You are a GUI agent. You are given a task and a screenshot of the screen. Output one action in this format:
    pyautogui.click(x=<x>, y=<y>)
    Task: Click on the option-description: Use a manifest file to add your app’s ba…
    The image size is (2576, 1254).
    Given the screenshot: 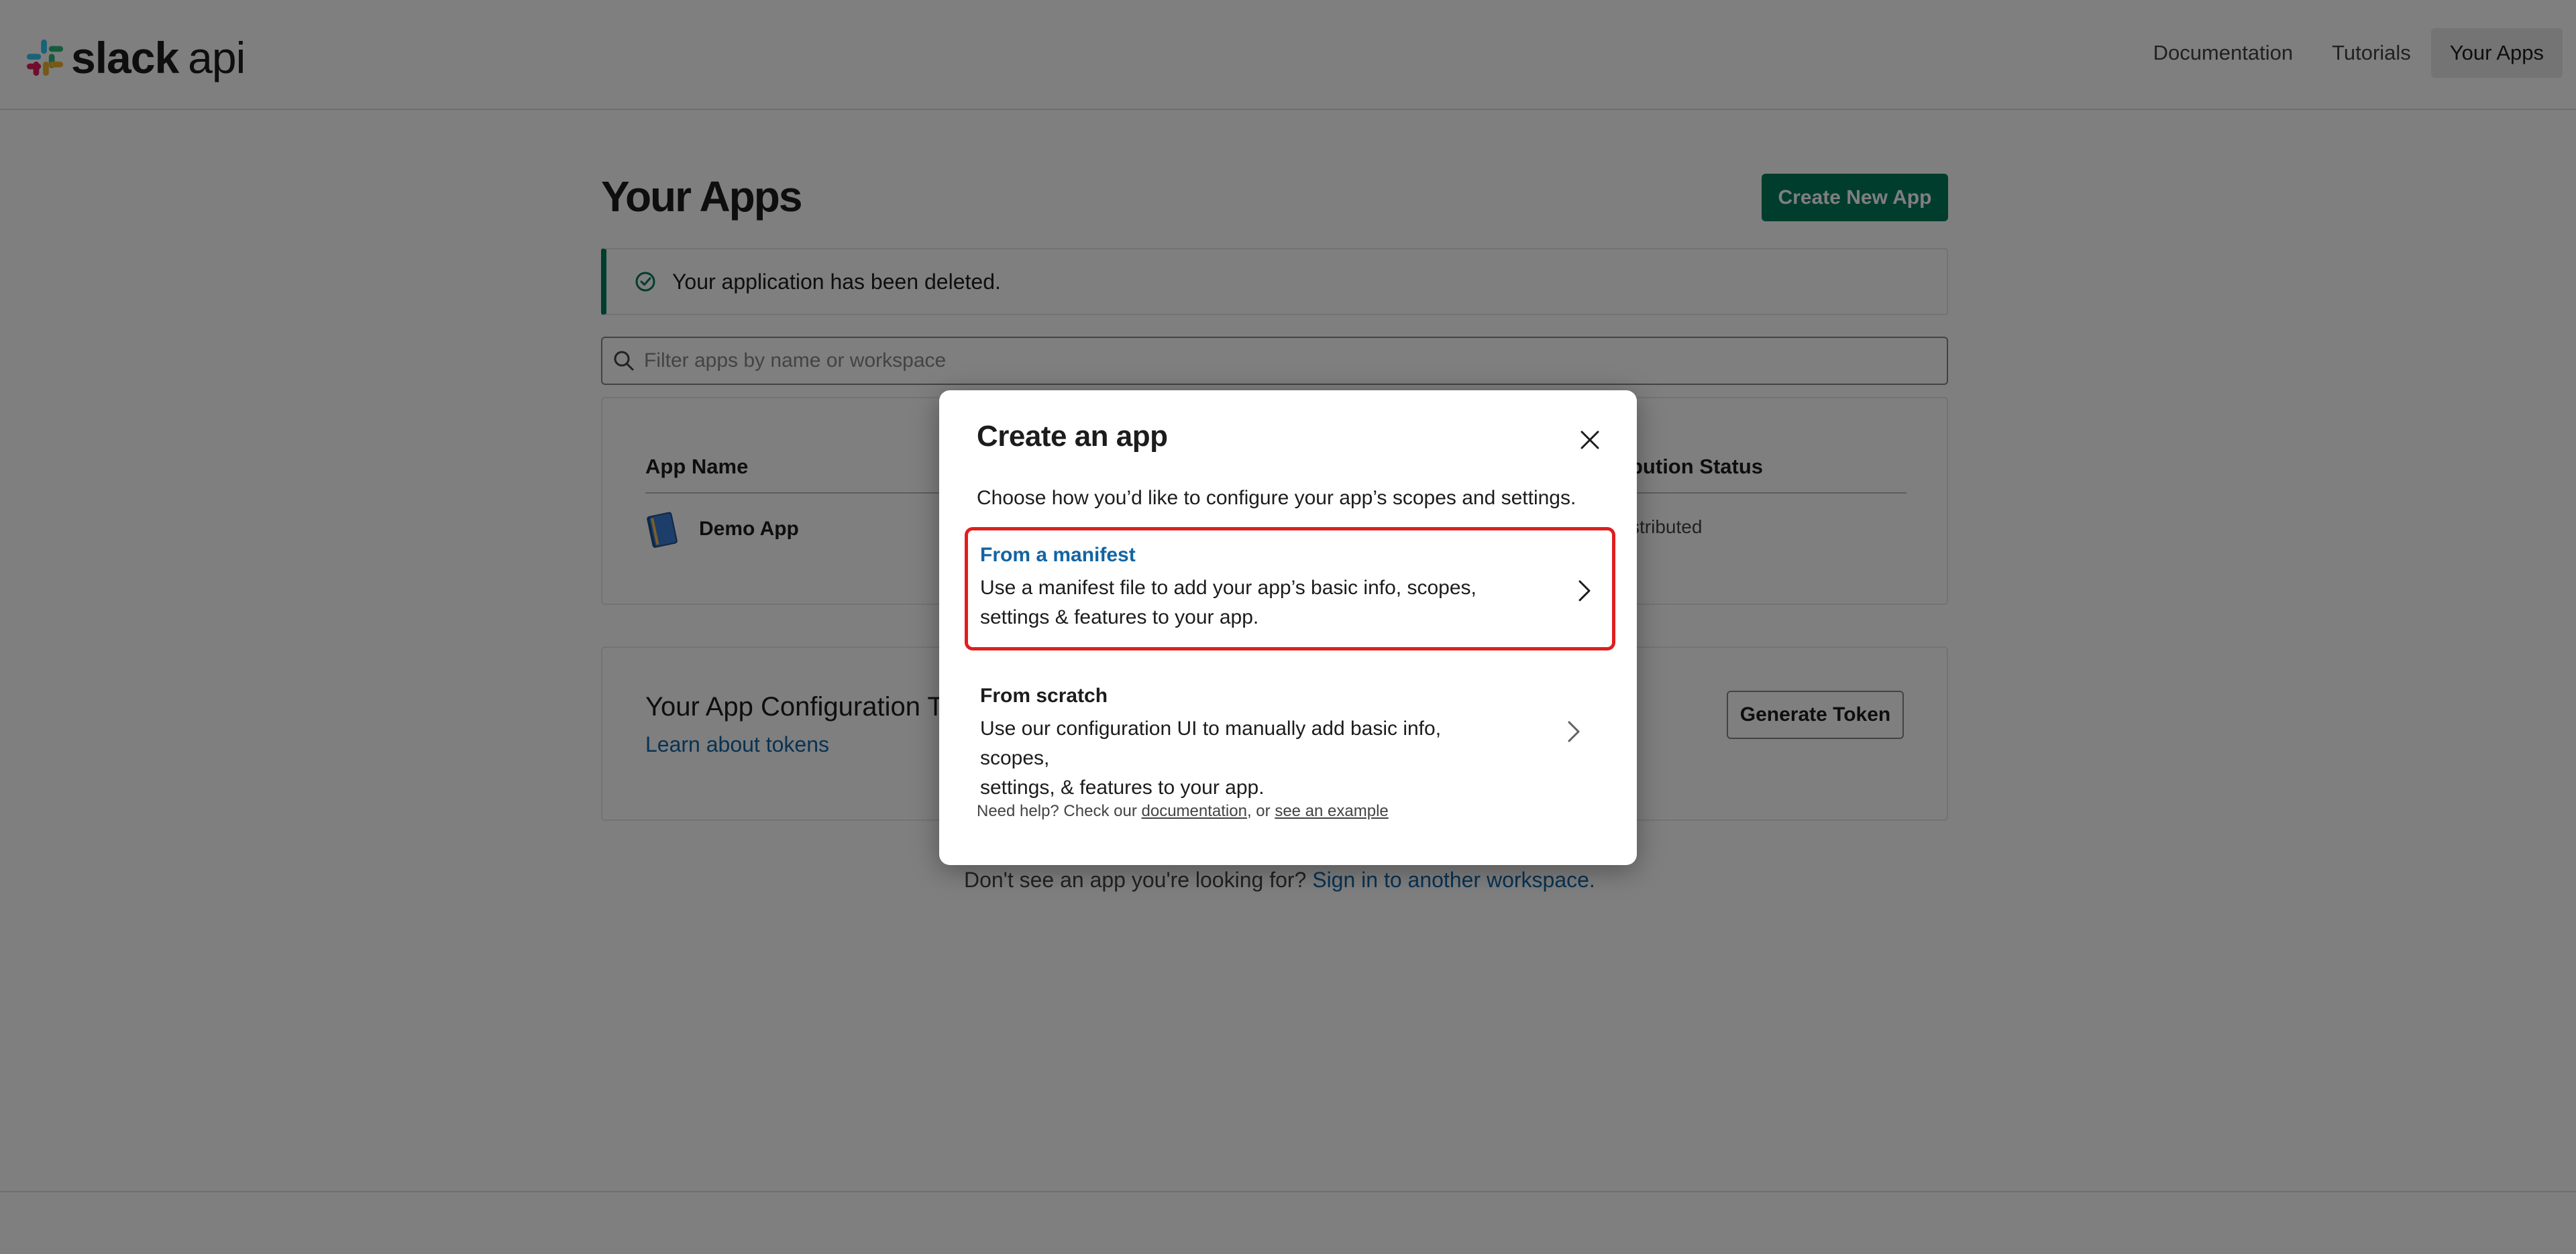 What is the action you would take?
    pyautogui.click(x=1228, y=602)
    